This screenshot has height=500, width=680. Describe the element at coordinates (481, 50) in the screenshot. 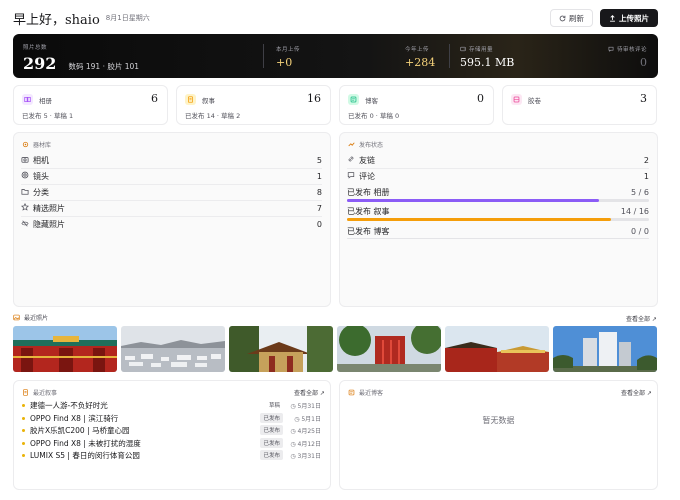

I see `storage-label: 存储用量` at that location.